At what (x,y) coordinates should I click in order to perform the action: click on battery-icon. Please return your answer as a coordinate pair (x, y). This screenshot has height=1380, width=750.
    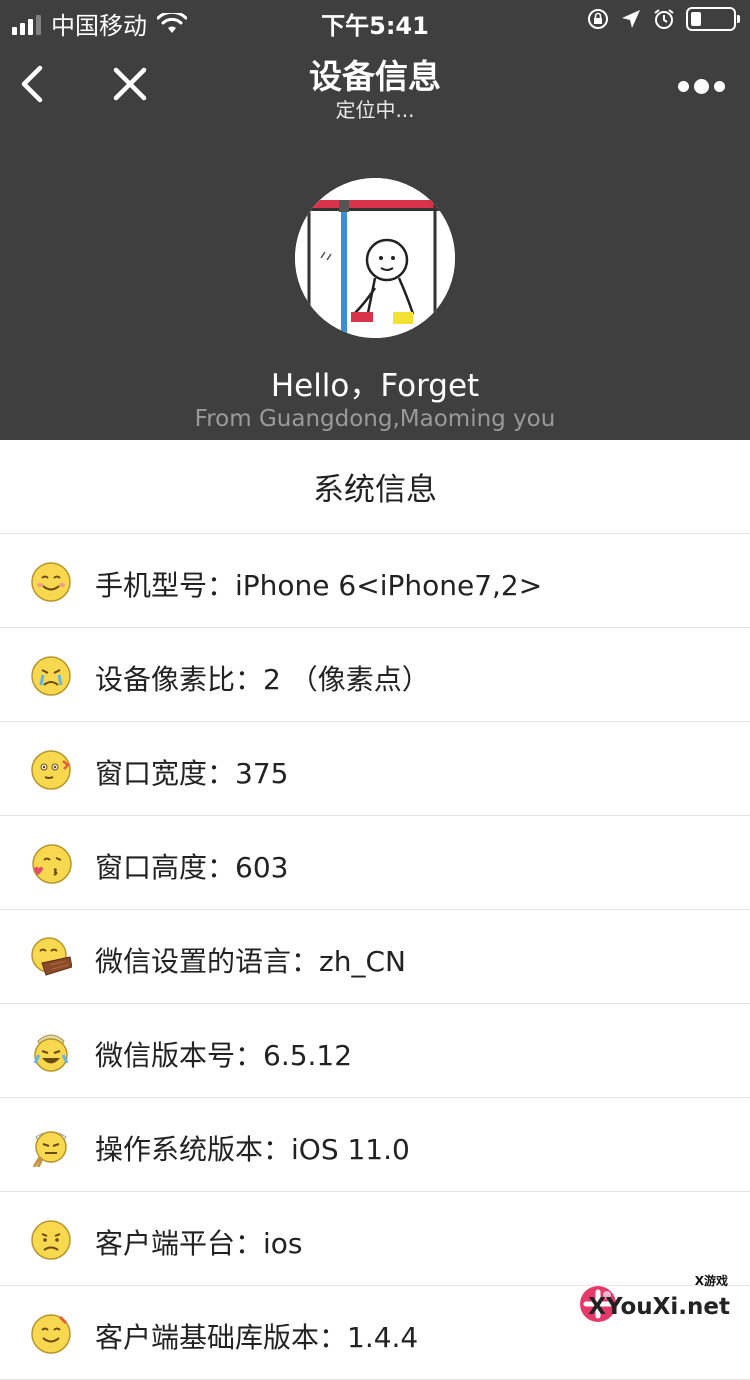
    Looking at the image, I should click on (711, 19).